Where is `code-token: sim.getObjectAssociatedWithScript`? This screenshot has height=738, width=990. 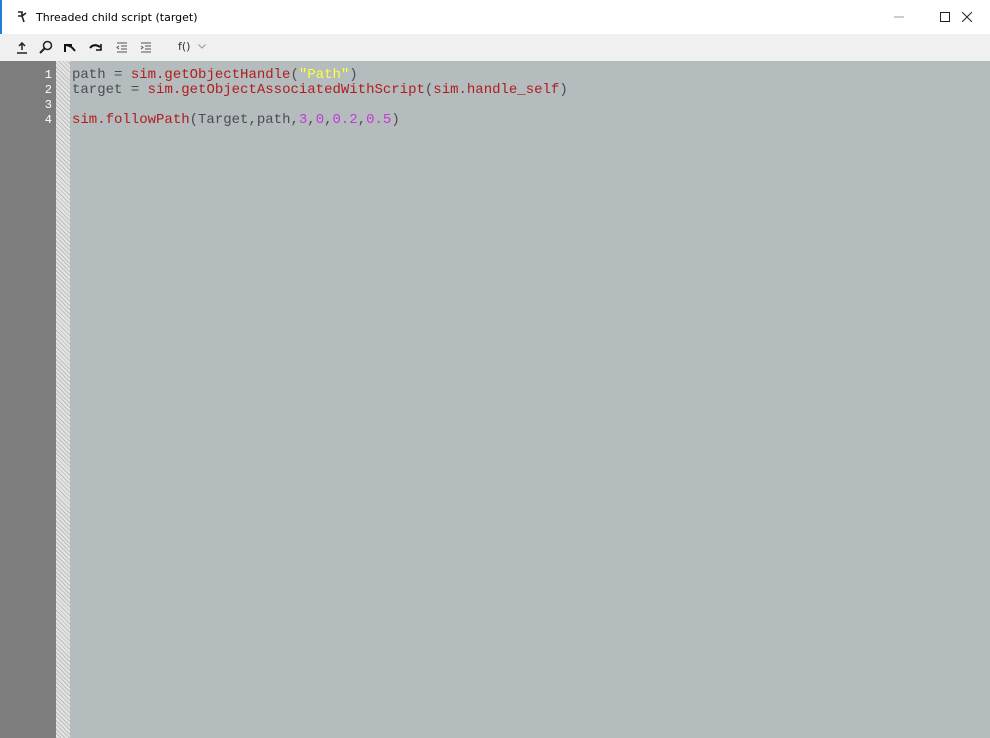
code-token: sim.getObjectAssociatedWithScript is located at coordinates (286, 90).